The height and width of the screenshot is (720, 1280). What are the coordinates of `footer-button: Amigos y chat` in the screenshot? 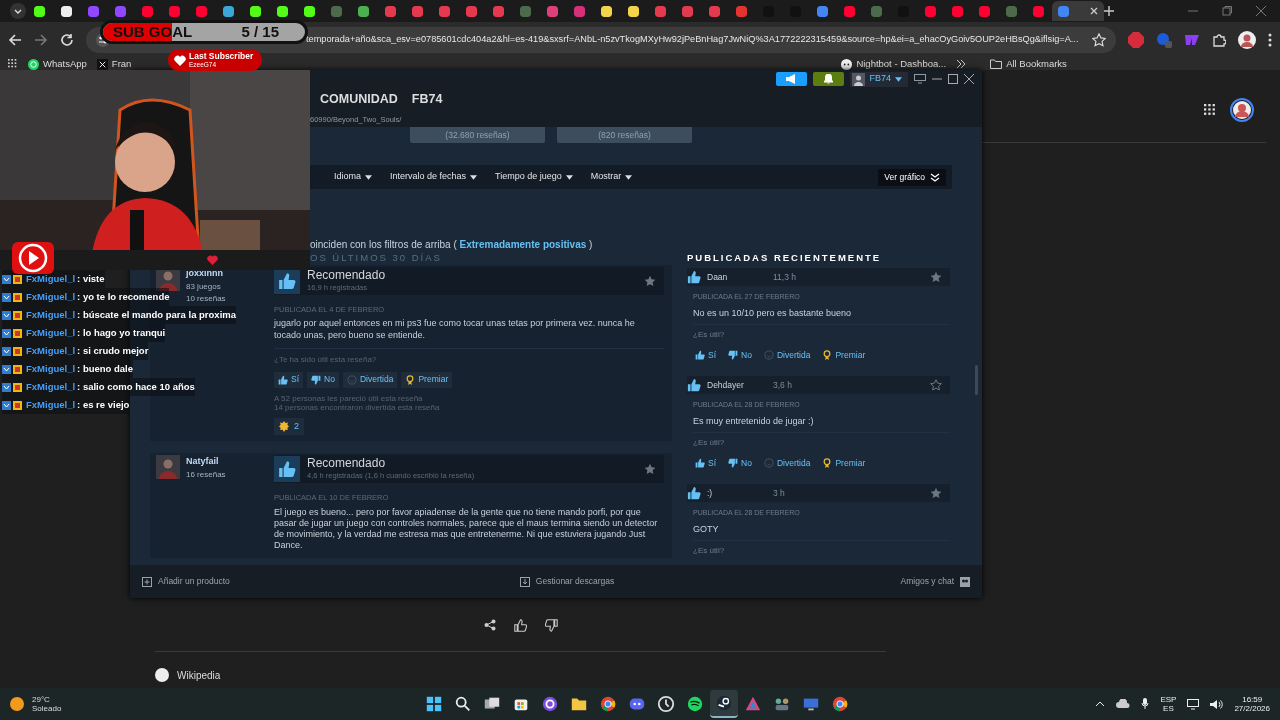 It's located at (935, 581).